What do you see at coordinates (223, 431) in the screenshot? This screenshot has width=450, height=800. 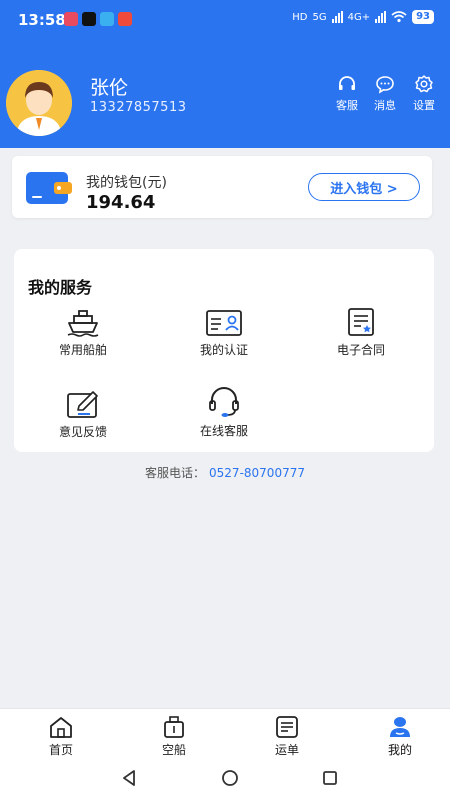 I see `service-label: 在线客服` at bounding box center [223, 431].